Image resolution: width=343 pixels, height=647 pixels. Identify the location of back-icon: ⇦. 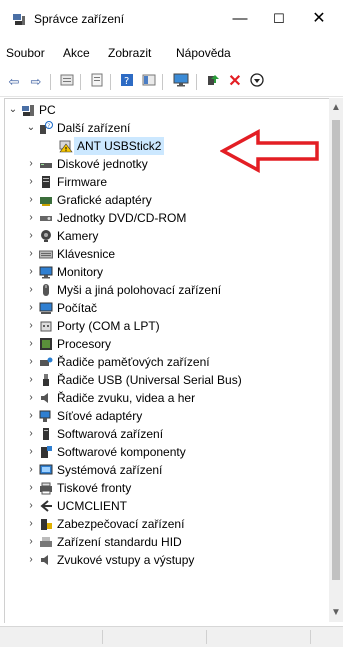
(14, 82).